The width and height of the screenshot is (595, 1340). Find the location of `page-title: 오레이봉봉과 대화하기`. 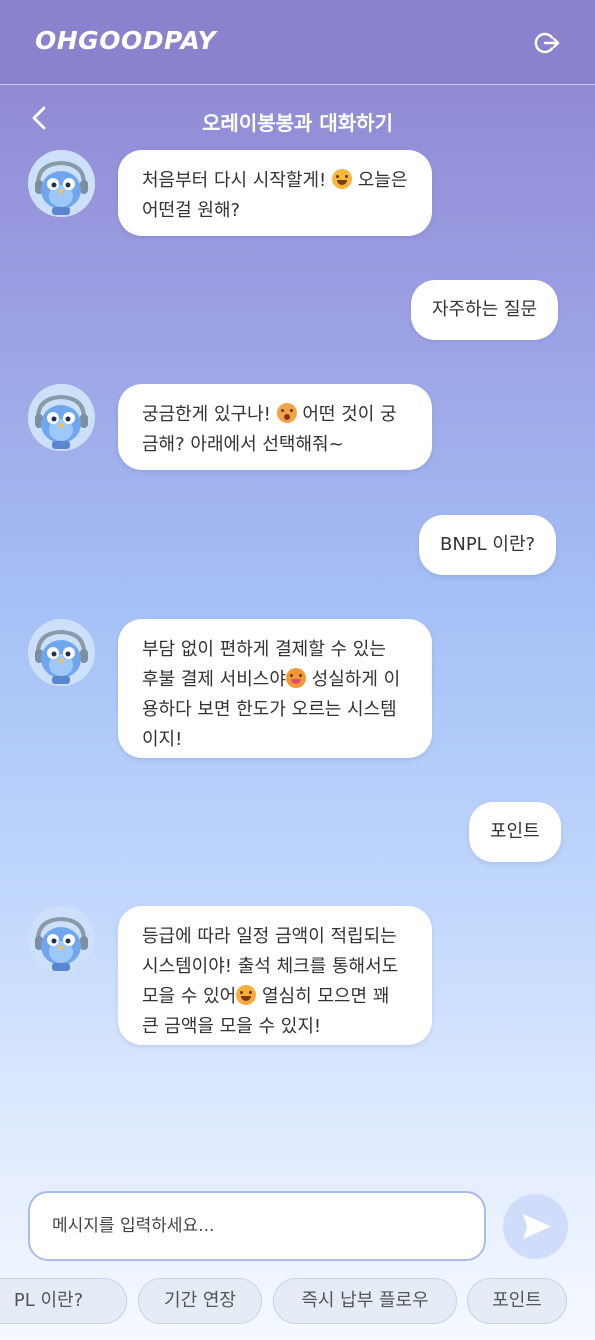

page-title: 오레이봉봉과 대화하기 is located at coordinates (297, 123).